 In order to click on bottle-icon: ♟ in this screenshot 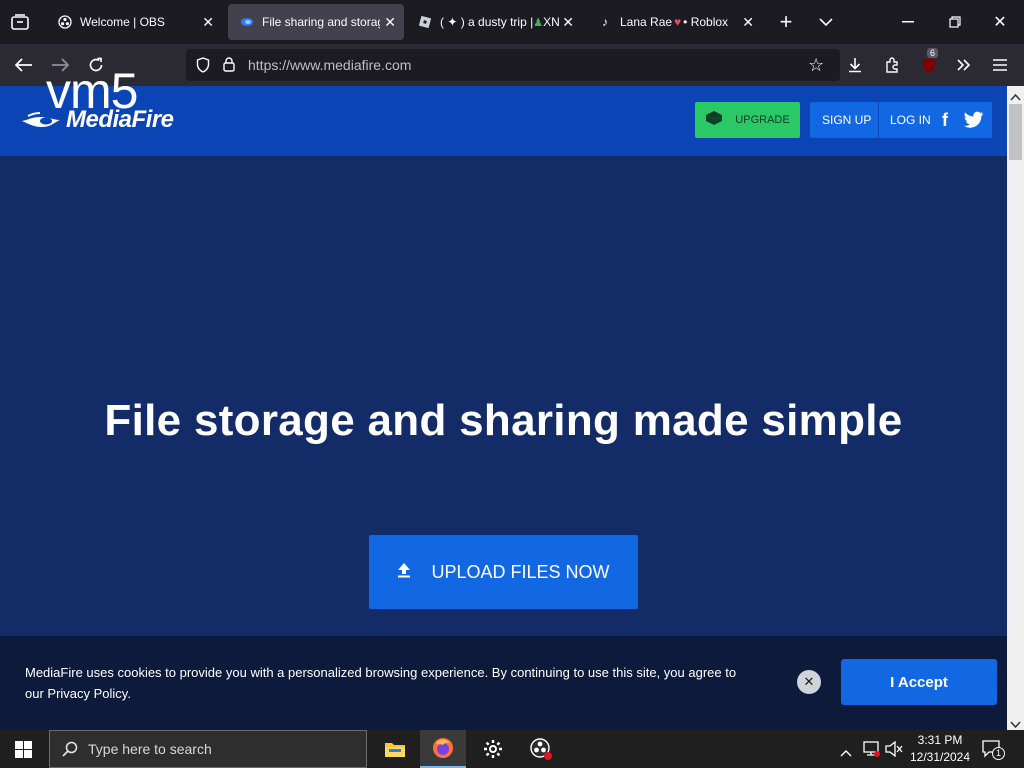, I will do `click(538, 22)`.